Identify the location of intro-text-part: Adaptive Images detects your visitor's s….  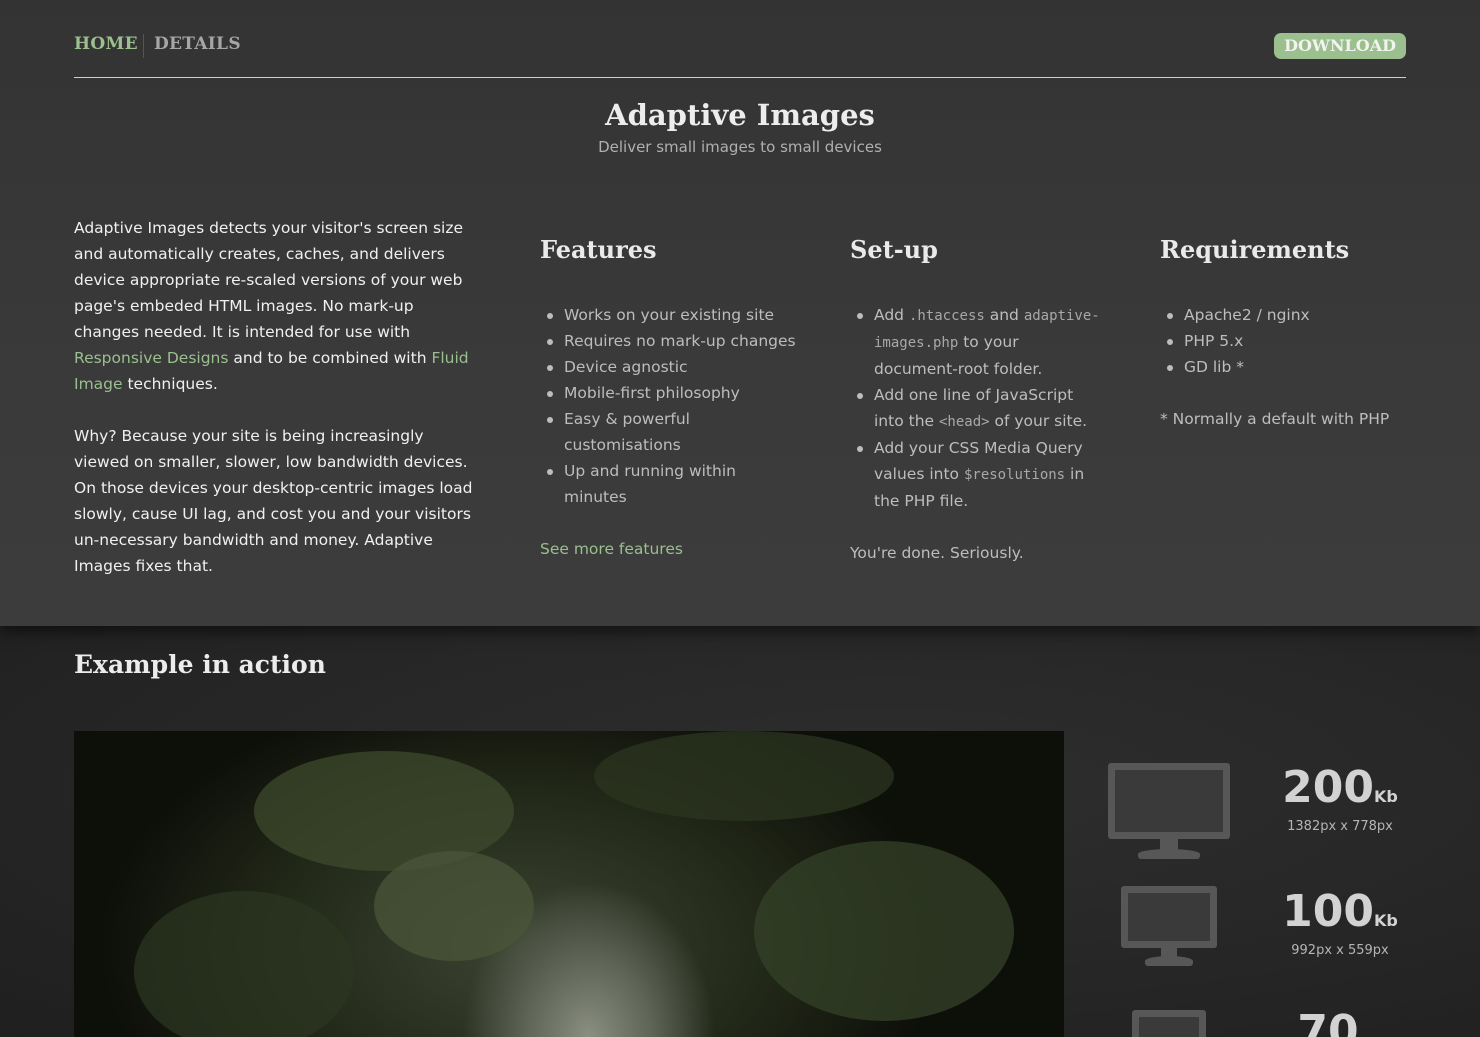
(269, 280).